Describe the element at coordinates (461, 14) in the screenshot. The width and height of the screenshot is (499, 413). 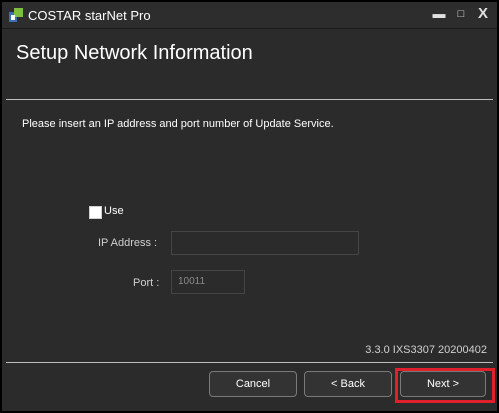
I see `maximize-button: □` at that location.